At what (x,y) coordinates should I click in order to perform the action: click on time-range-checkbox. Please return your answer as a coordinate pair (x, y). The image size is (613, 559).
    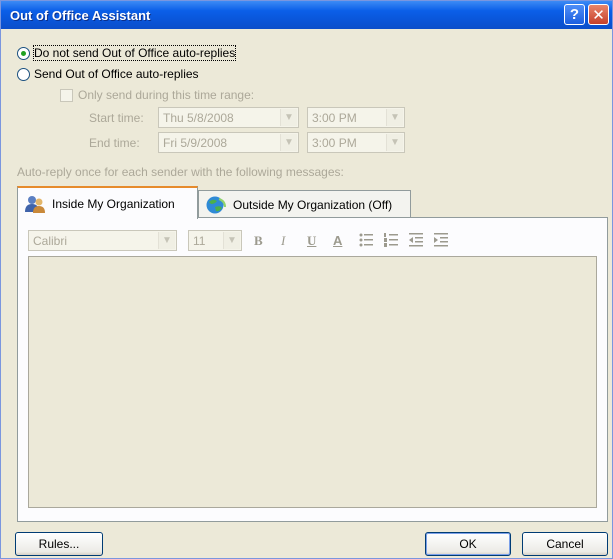
    Looking at the image, I should click on (66, 95).